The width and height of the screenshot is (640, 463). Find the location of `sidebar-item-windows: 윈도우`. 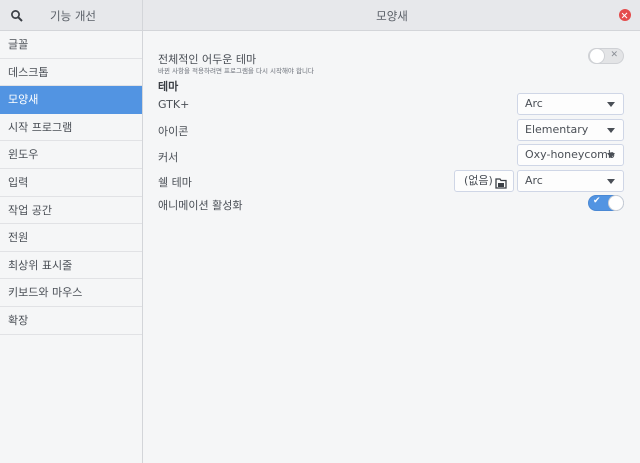

sidebar-item-windows: 윈도우 is located at coordinates (71, 155).